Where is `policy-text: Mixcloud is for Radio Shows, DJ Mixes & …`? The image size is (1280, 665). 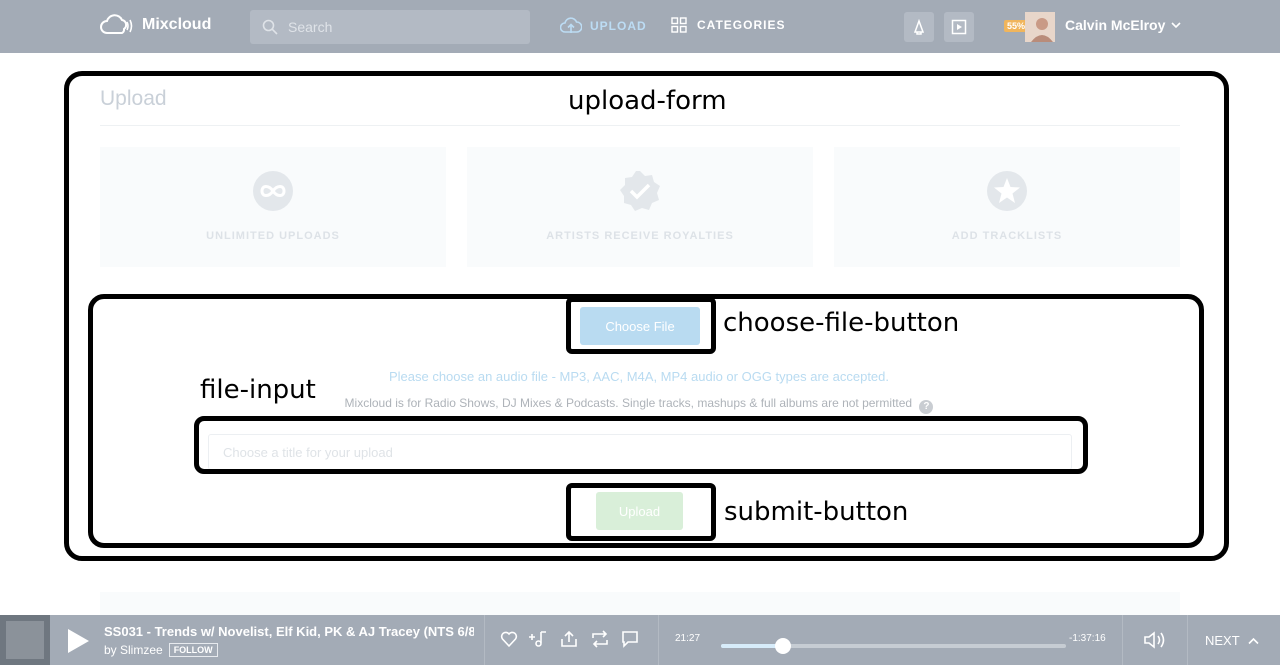 policy-text: Mixcloud is for Radio Shows, DJ Mixes & … is located at coordinates (639, 405).